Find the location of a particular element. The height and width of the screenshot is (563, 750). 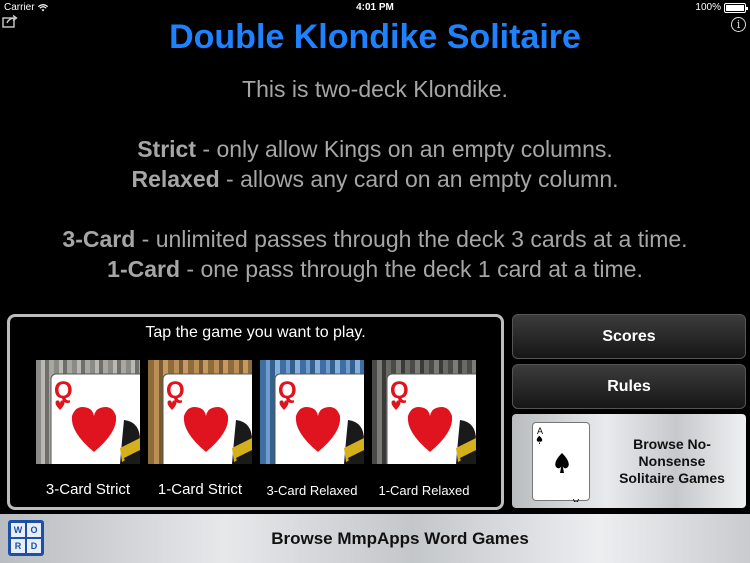

rules-button: Rules is located at coordinates (629, 386).